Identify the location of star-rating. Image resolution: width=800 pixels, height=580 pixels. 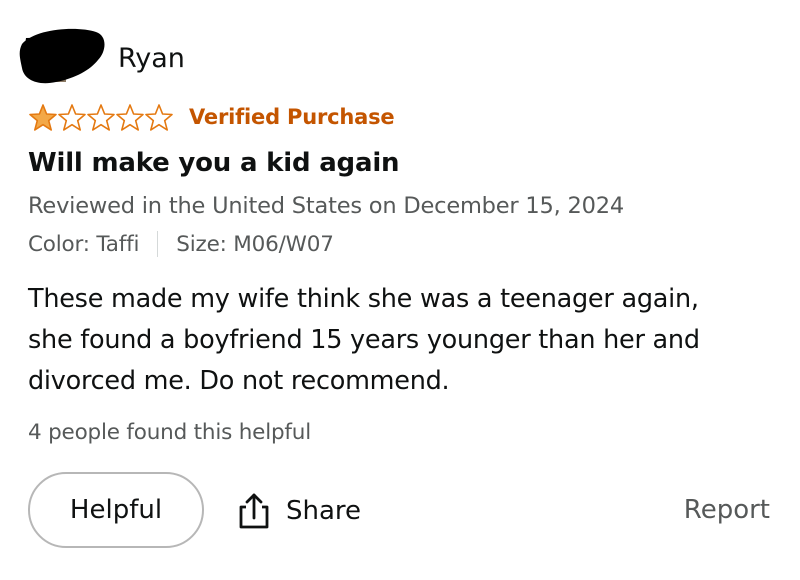
(100, 117).